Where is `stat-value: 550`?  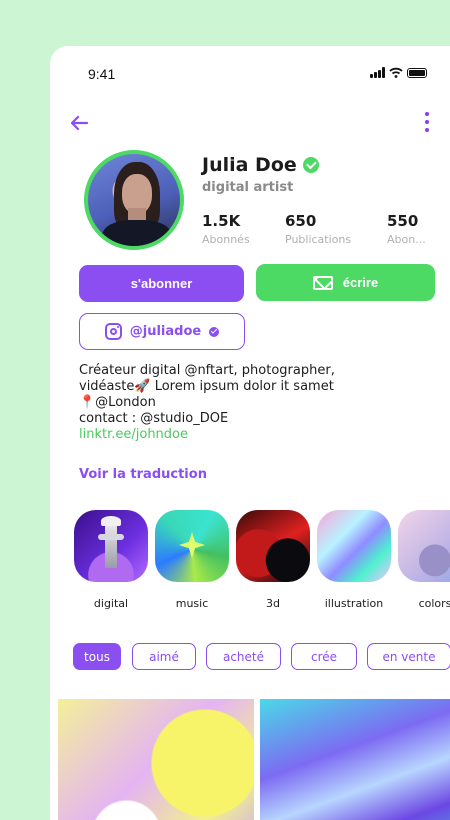
stat-value: 550 is located at coordinates (403, 221).